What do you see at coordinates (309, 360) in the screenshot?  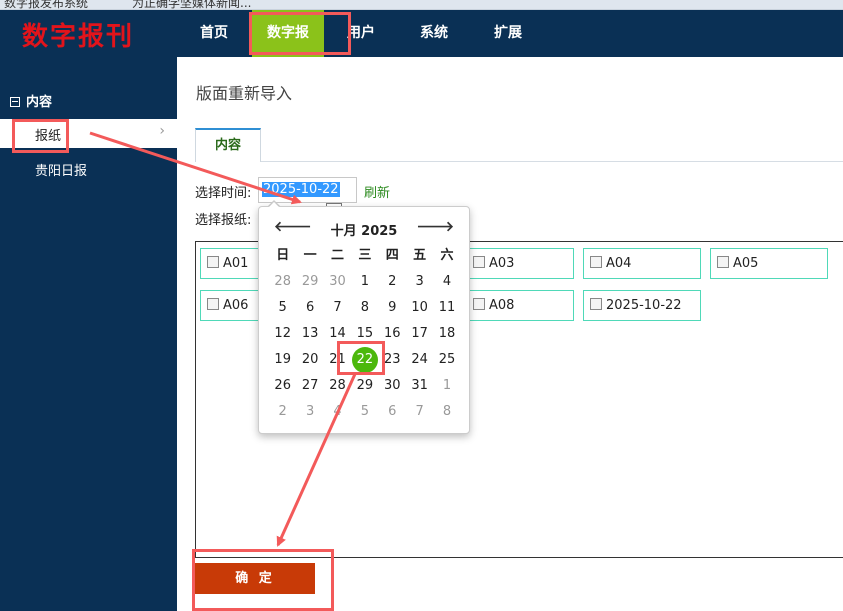 I see `calendar-day: 20` at bounding box center [309, 360].